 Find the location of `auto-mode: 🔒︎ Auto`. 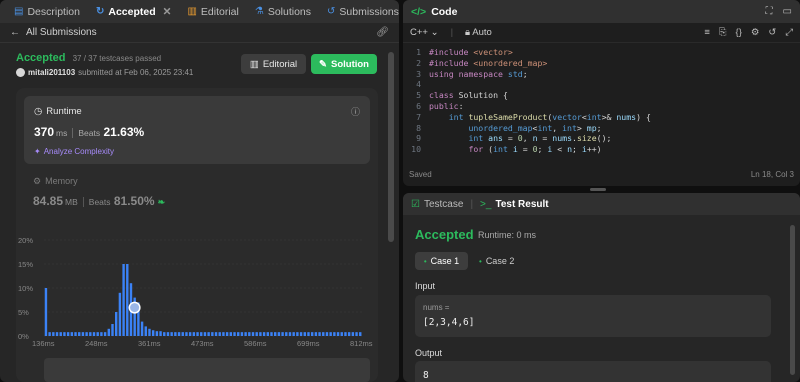

auto-mode: 🔒︎ Auto is located at coordinates (478, 32).